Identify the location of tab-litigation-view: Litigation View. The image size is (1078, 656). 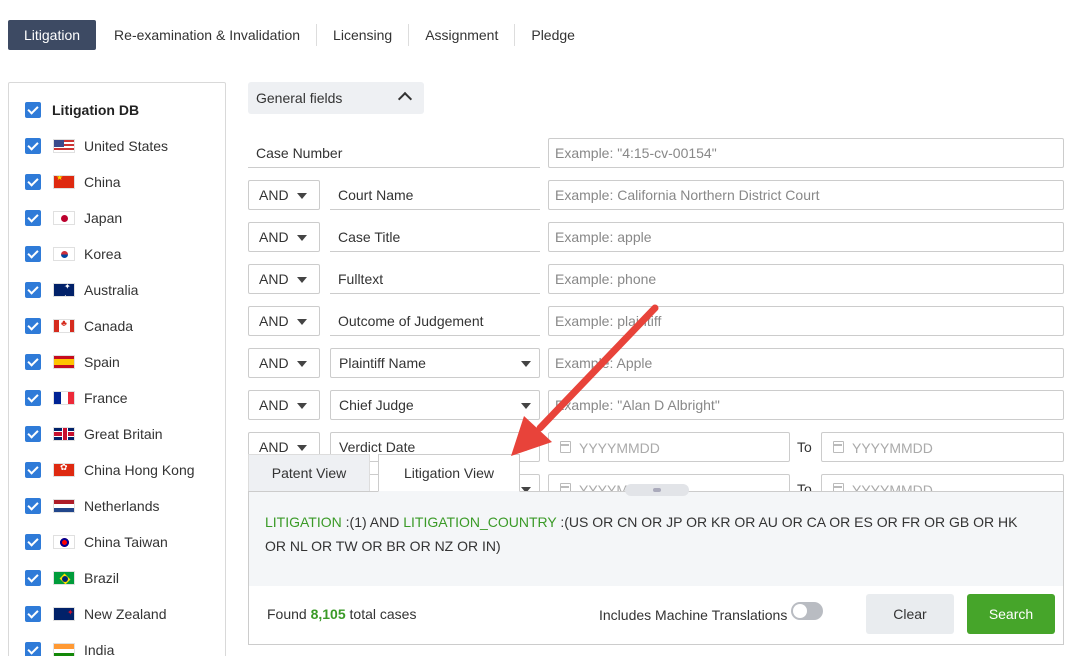
(449, 473).